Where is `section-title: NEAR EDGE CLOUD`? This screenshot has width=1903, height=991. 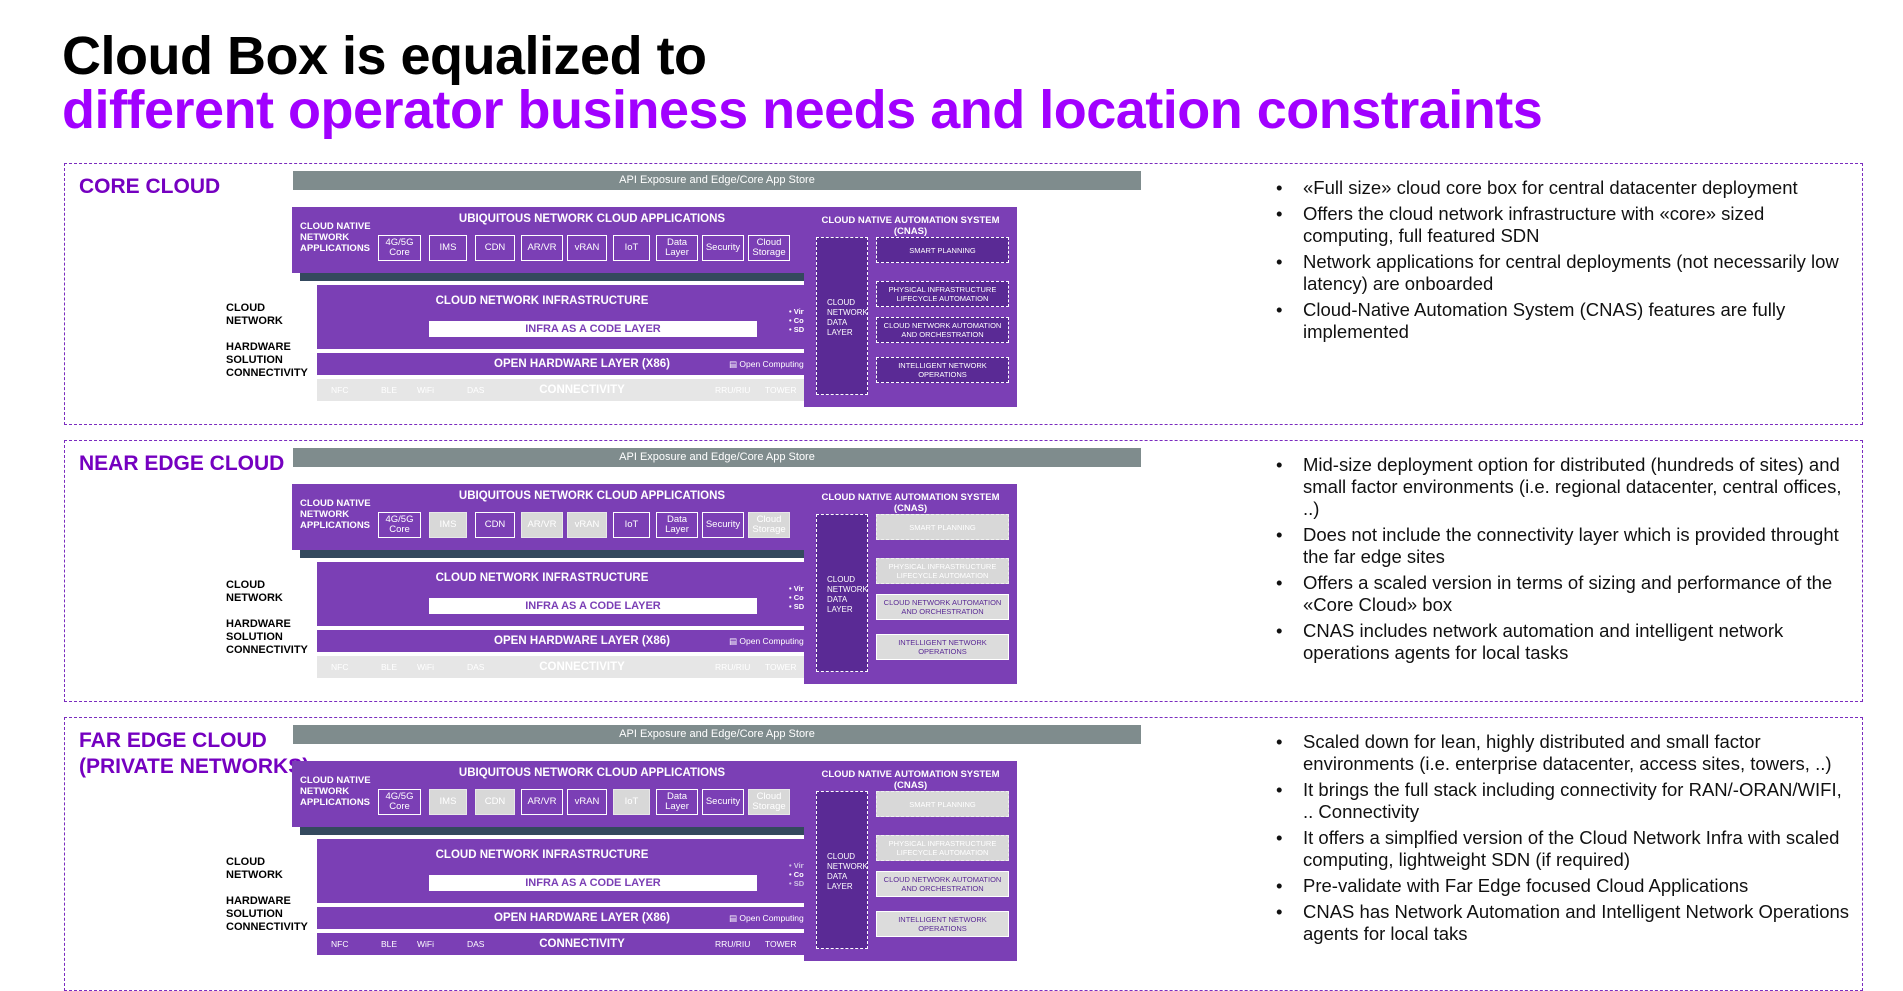
section-title: NEAR EDGE CLOUD is located at coordinates (182, 463).